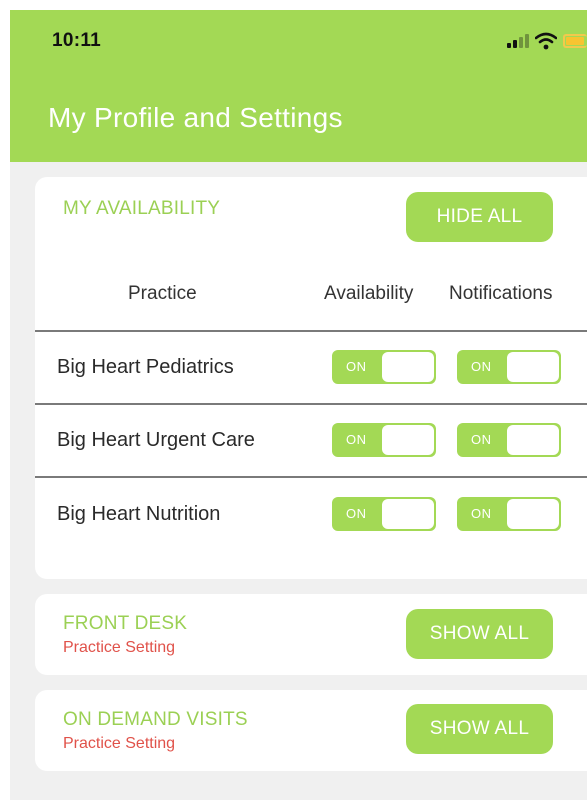  I want to click on status-icons, so click(547, 42).